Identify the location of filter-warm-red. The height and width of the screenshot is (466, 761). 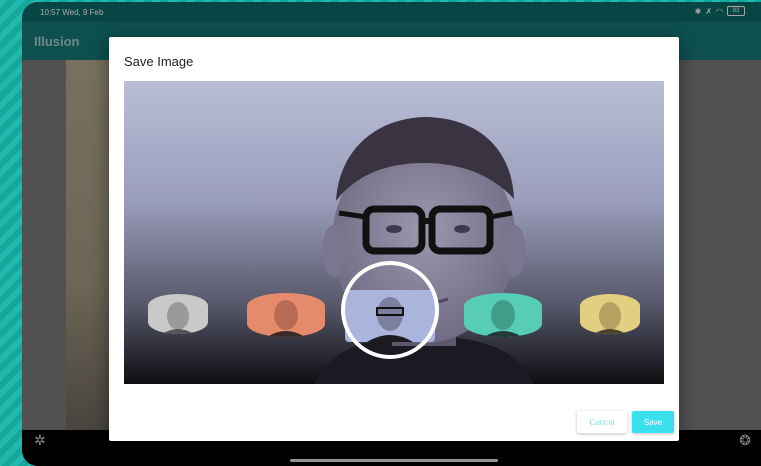
(286, 315).